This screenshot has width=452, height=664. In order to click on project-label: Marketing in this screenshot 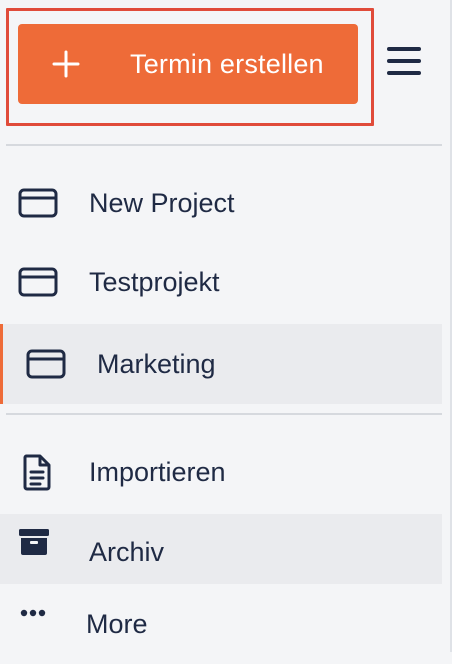, I will do `click(156, 364)`.